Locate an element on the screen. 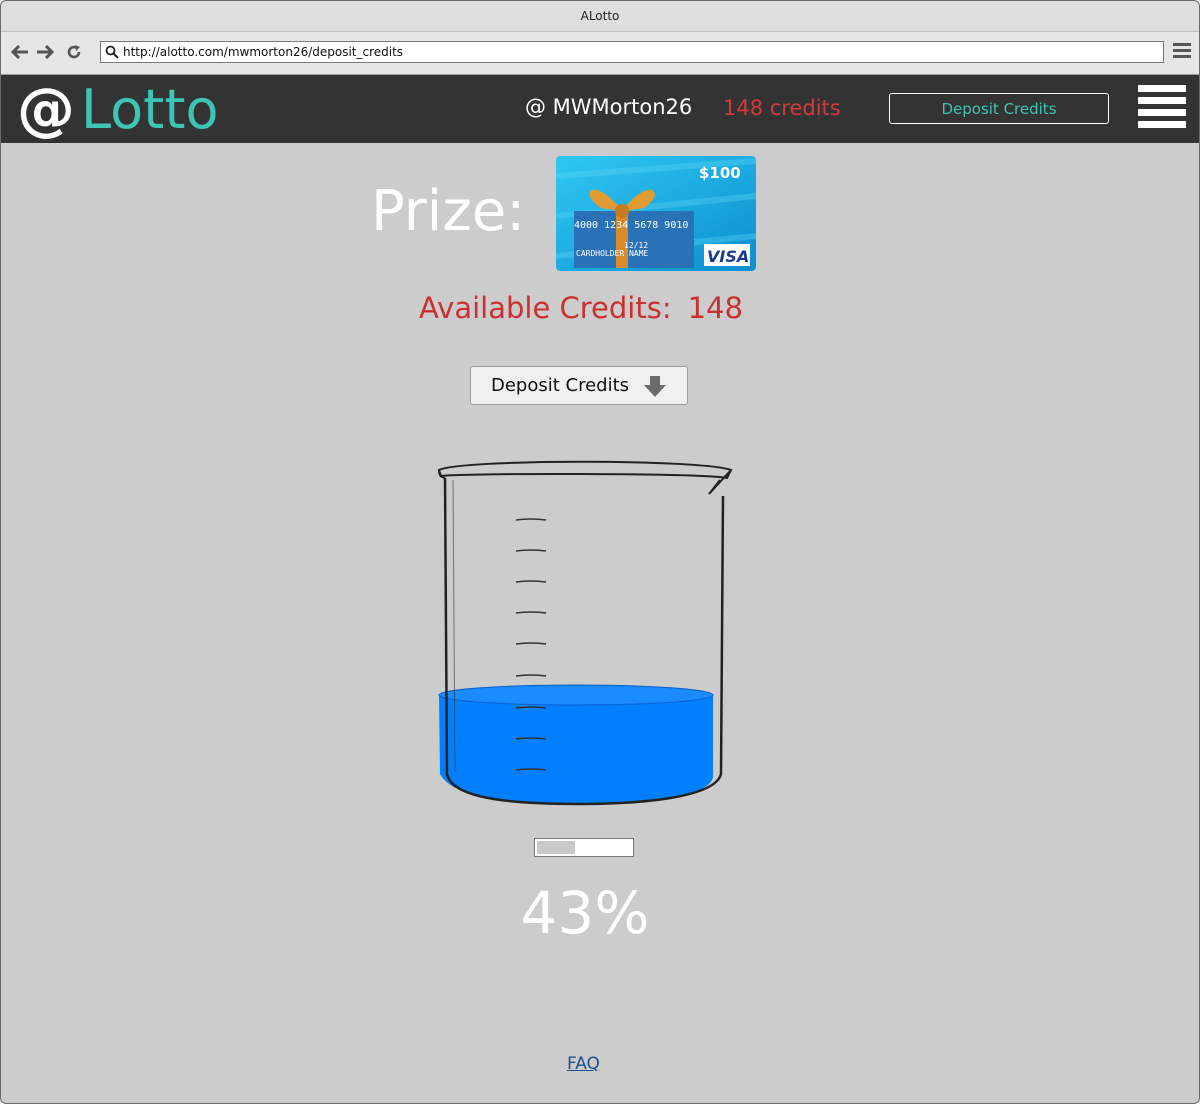  address-bar is located at coordinates (632, 52).